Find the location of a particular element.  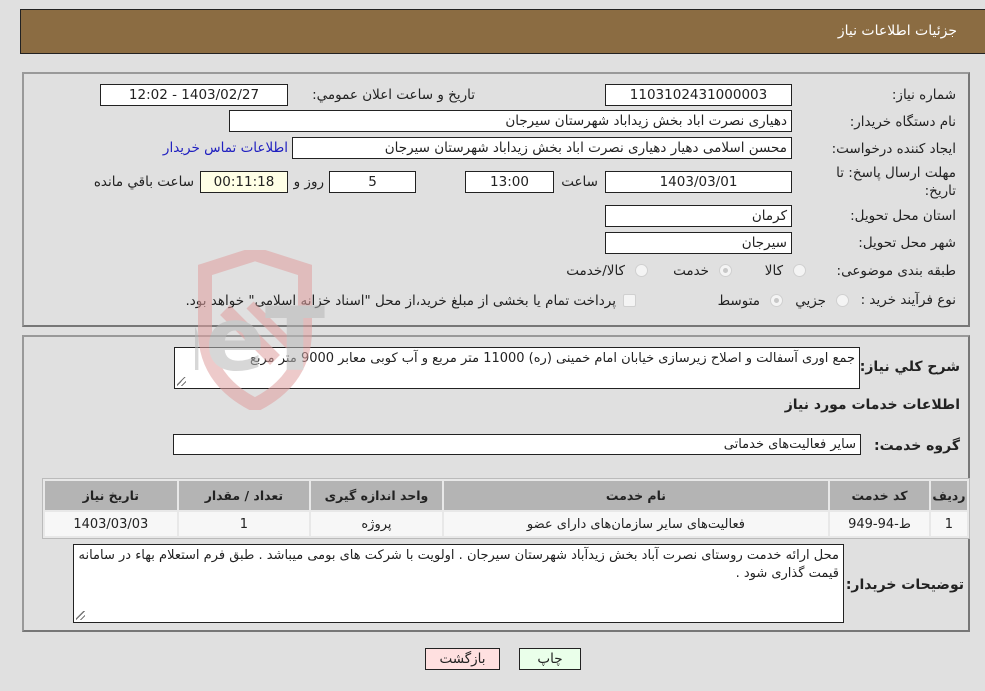

col-header-row-number: رديف is located at coordinates (948, 495).